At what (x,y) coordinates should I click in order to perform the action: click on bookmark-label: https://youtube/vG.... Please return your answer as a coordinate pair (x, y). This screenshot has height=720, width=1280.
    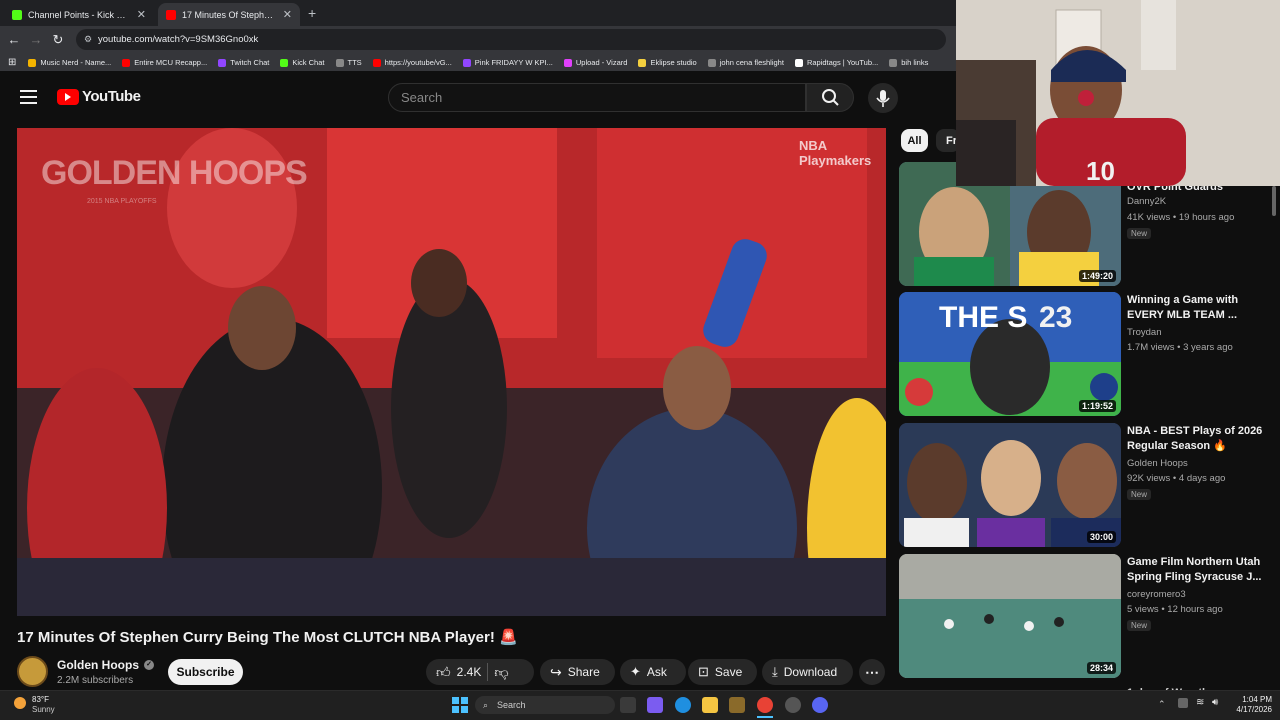
    Looking at the image, I should click on (418, 62).